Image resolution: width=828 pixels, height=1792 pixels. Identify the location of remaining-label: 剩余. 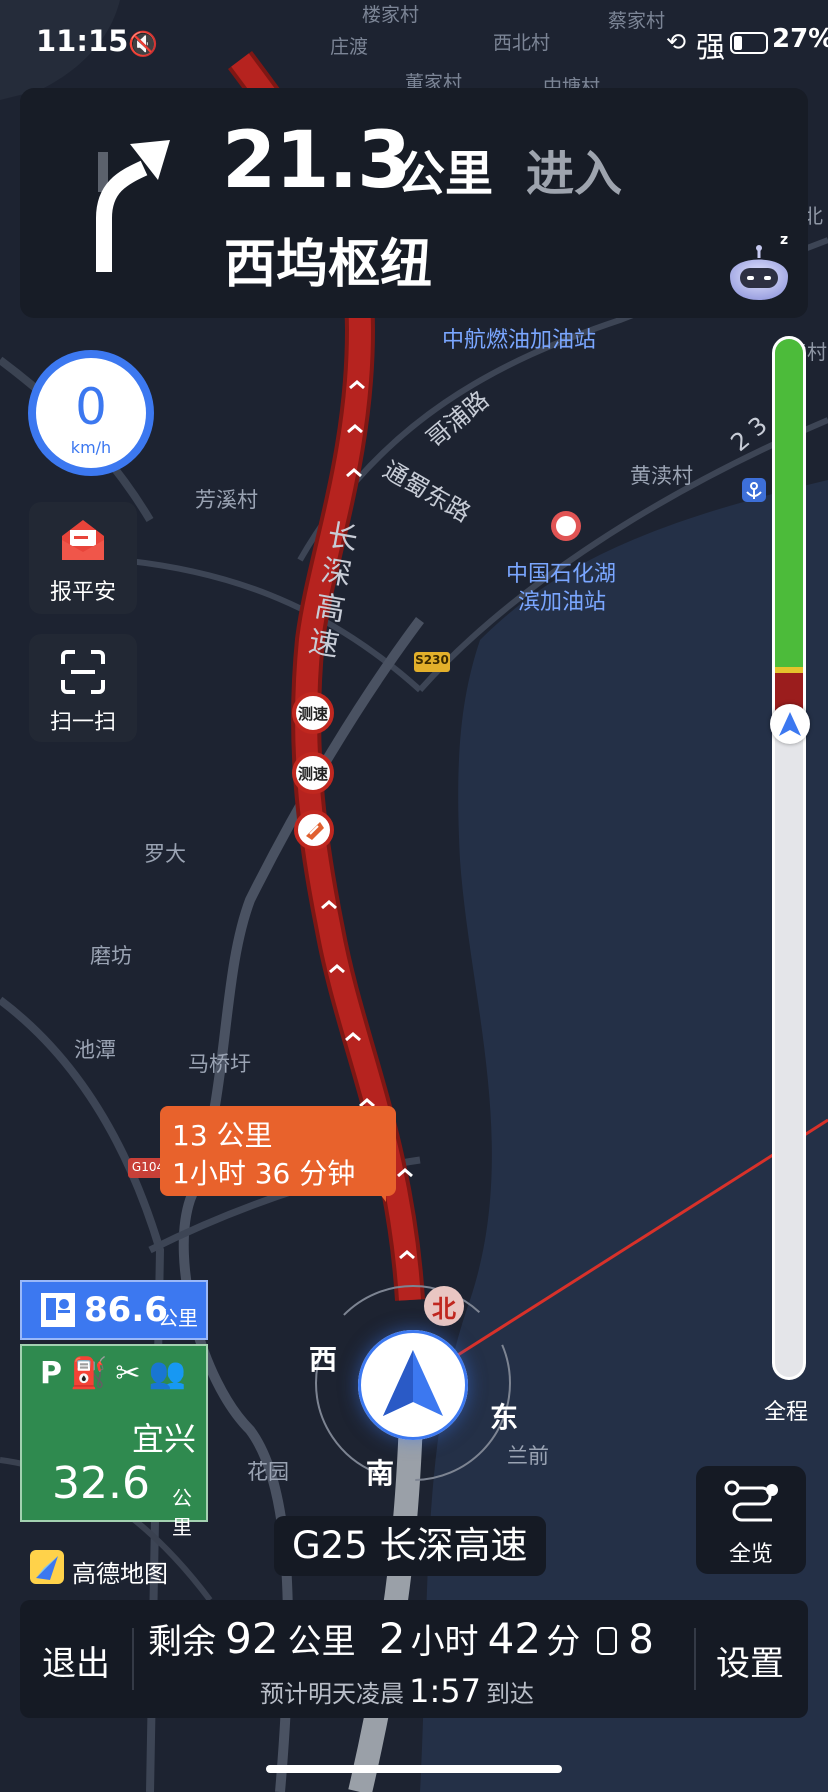
(182, 1642).